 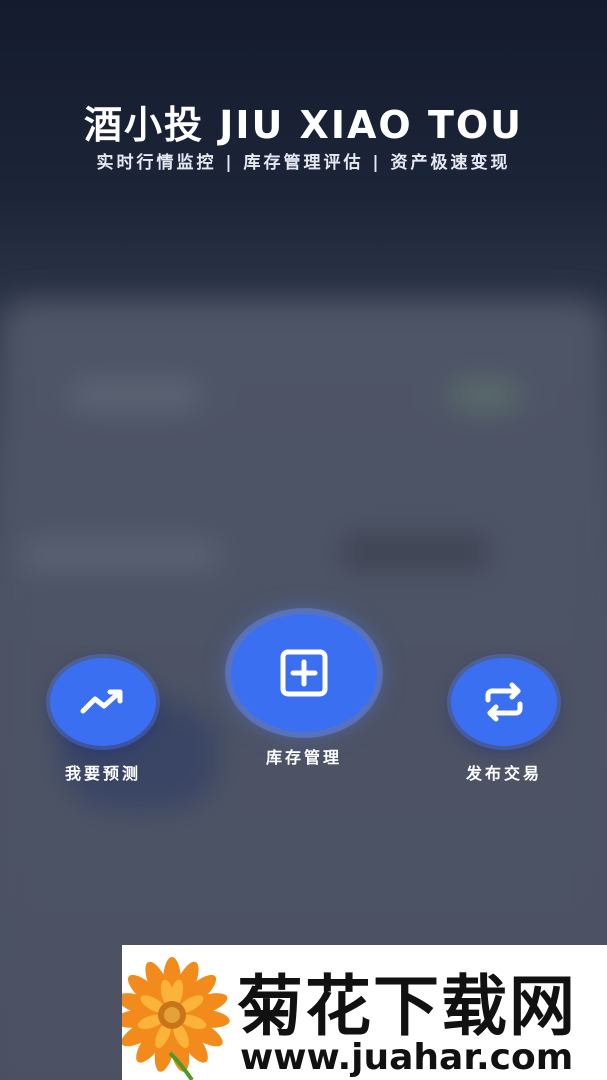 I want to click on trade-label: 发布交易, so click(x=503, y=773).